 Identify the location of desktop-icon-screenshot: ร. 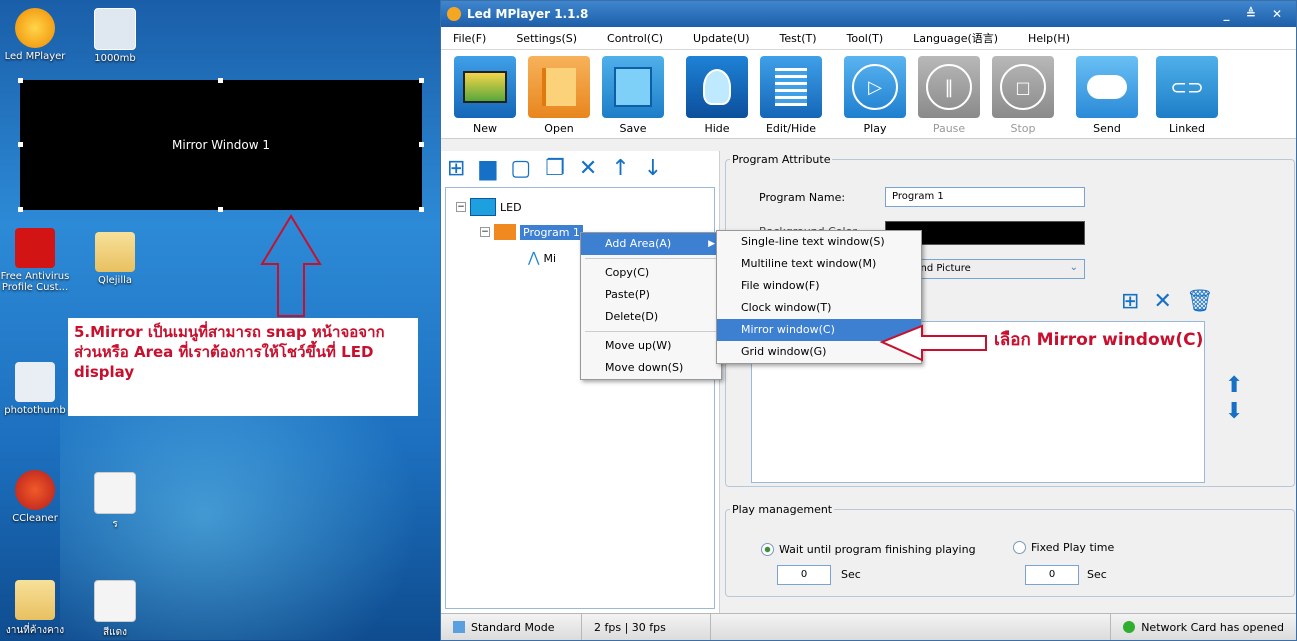
(115, 502).